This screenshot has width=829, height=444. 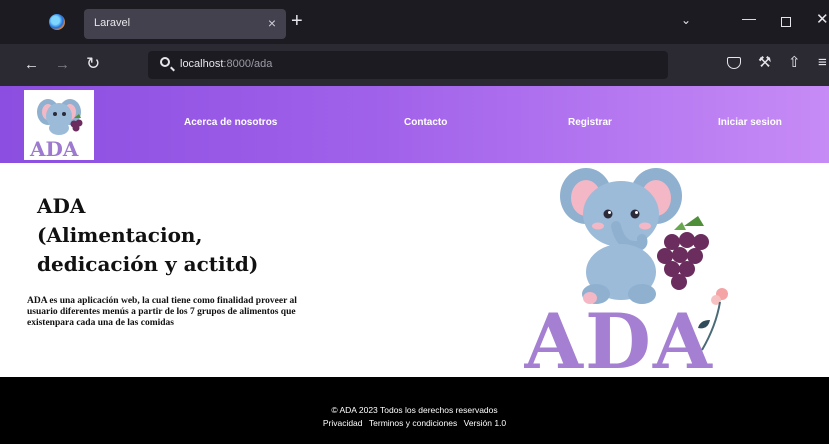 What do you see at coordinates (786, 22) in the screenshot?
I see `maximize-icon` at bounding box center [786, 22].